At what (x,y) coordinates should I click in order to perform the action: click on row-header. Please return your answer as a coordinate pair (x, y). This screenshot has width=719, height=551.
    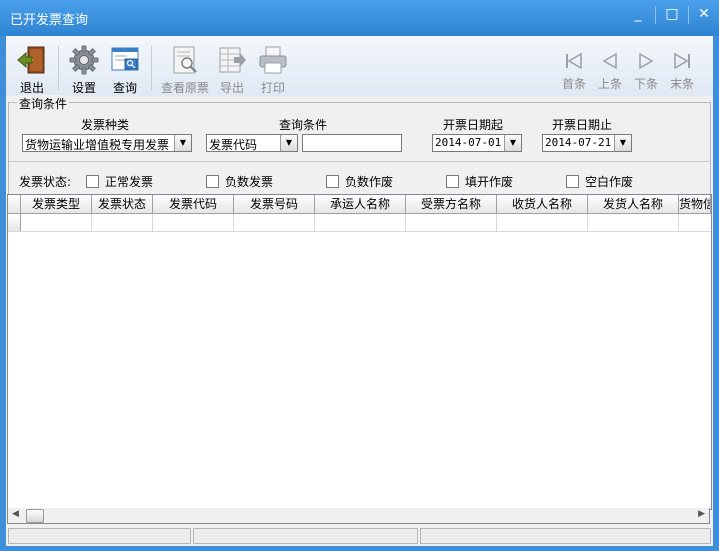
    Looking at the image, I should click on (14, 222).